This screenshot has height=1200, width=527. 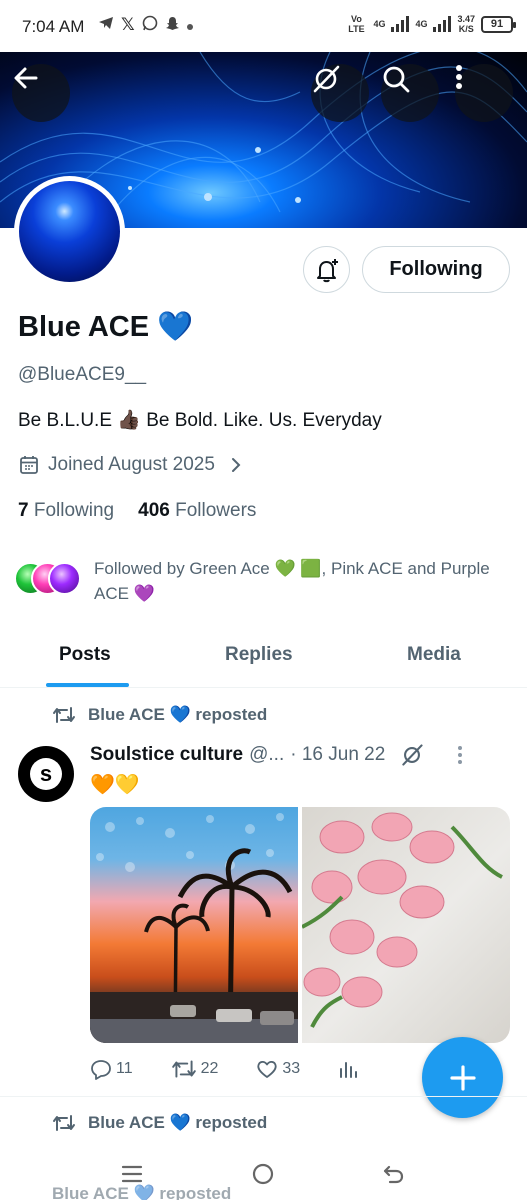 I want to click on menu-icon, so click(x=132, y=1174).